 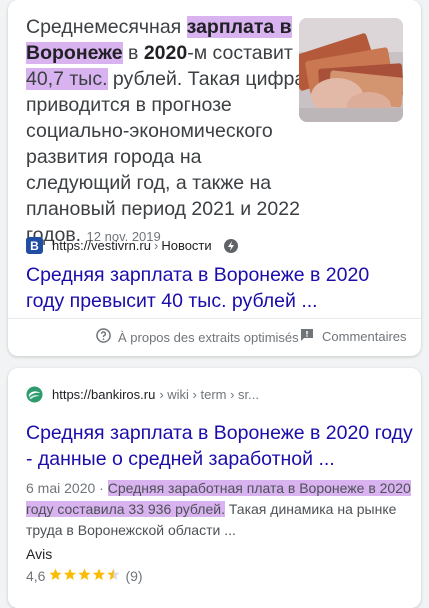 What do you see at coordinates (74, 53) in the screenshot?
I see `snippet-highlight: Воронеже` at bounding box center [74, 53].